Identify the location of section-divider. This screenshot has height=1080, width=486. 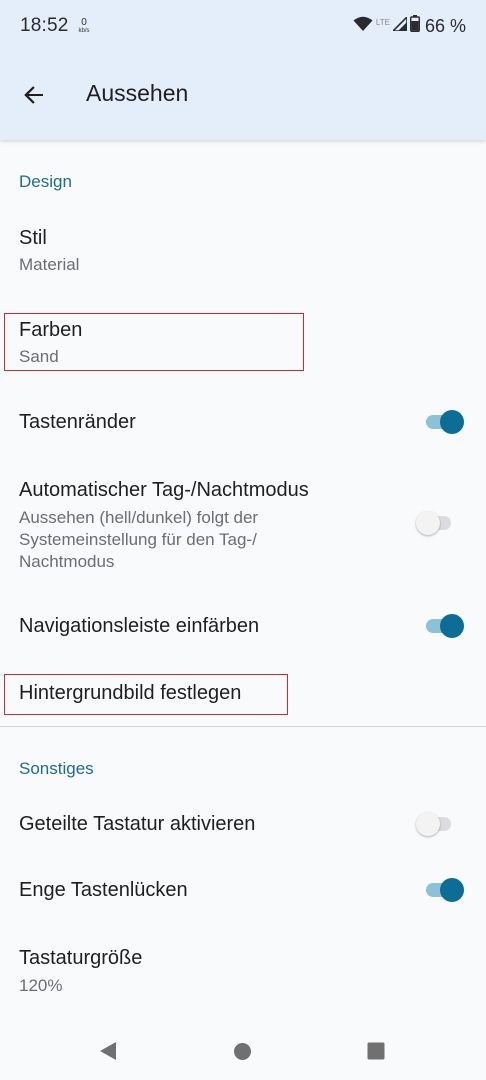
(243, 726).